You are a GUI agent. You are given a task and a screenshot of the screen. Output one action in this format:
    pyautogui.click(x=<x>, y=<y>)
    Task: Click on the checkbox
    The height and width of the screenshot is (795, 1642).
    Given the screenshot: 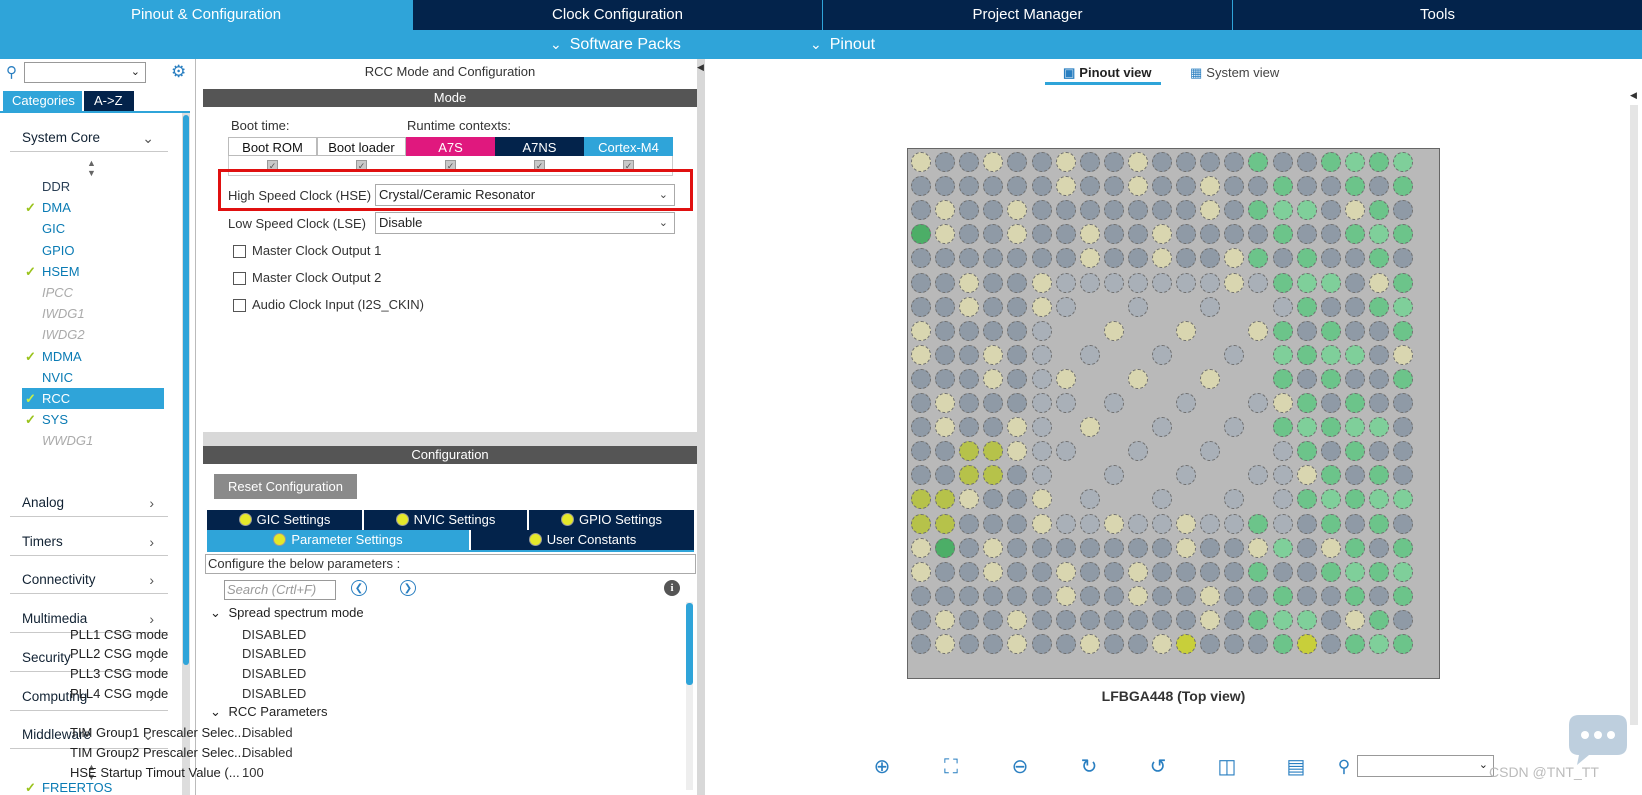 What is the action you would take?
    pyautogui.click(x=239, y=252)
    